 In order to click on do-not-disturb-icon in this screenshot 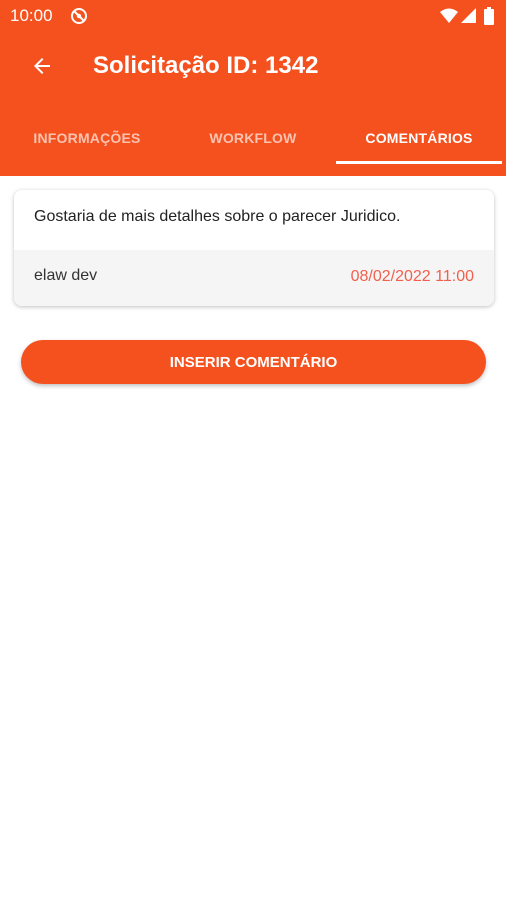, I will do `click(79, 16)`.